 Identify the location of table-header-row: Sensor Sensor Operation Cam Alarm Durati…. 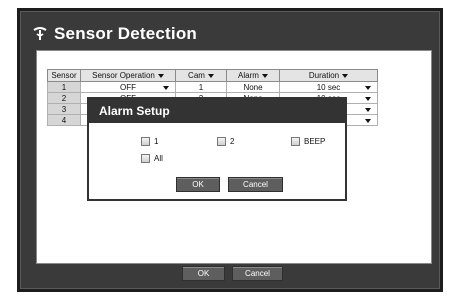
(212, 75).